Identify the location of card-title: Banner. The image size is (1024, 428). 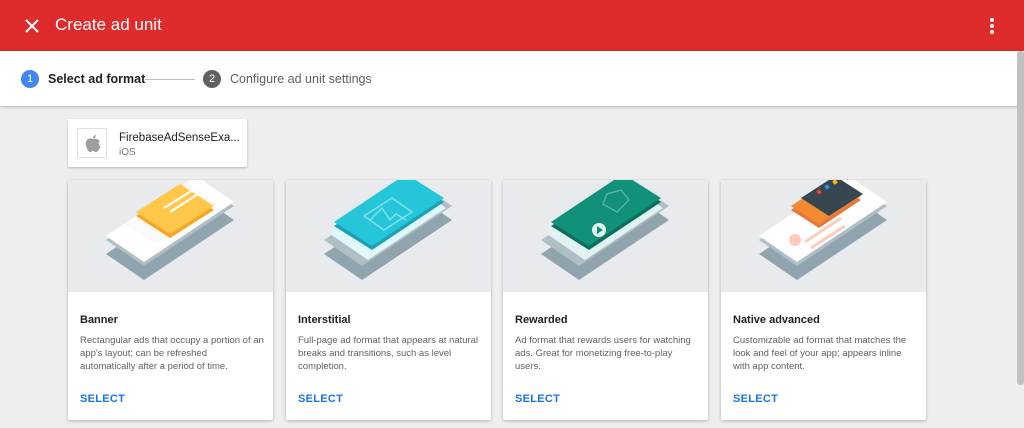
(99, 320).